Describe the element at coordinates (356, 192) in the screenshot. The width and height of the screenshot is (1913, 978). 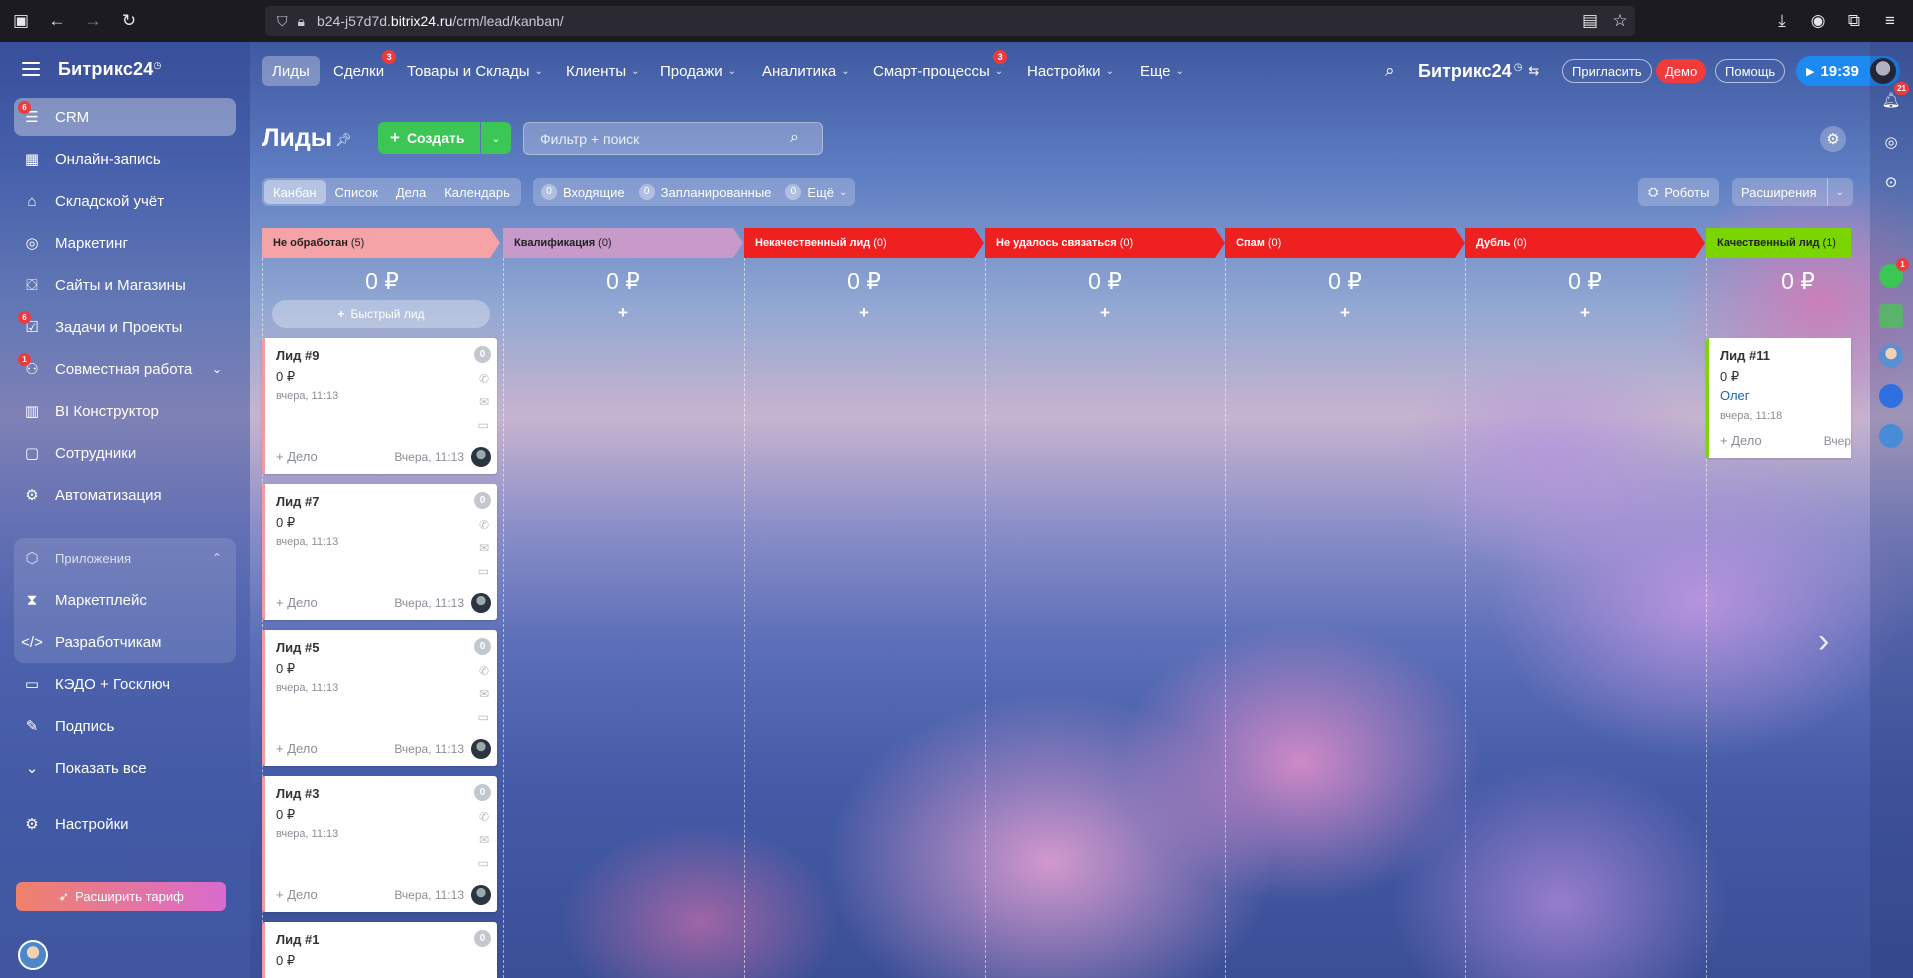
I see `tab-list: Список` at that location.